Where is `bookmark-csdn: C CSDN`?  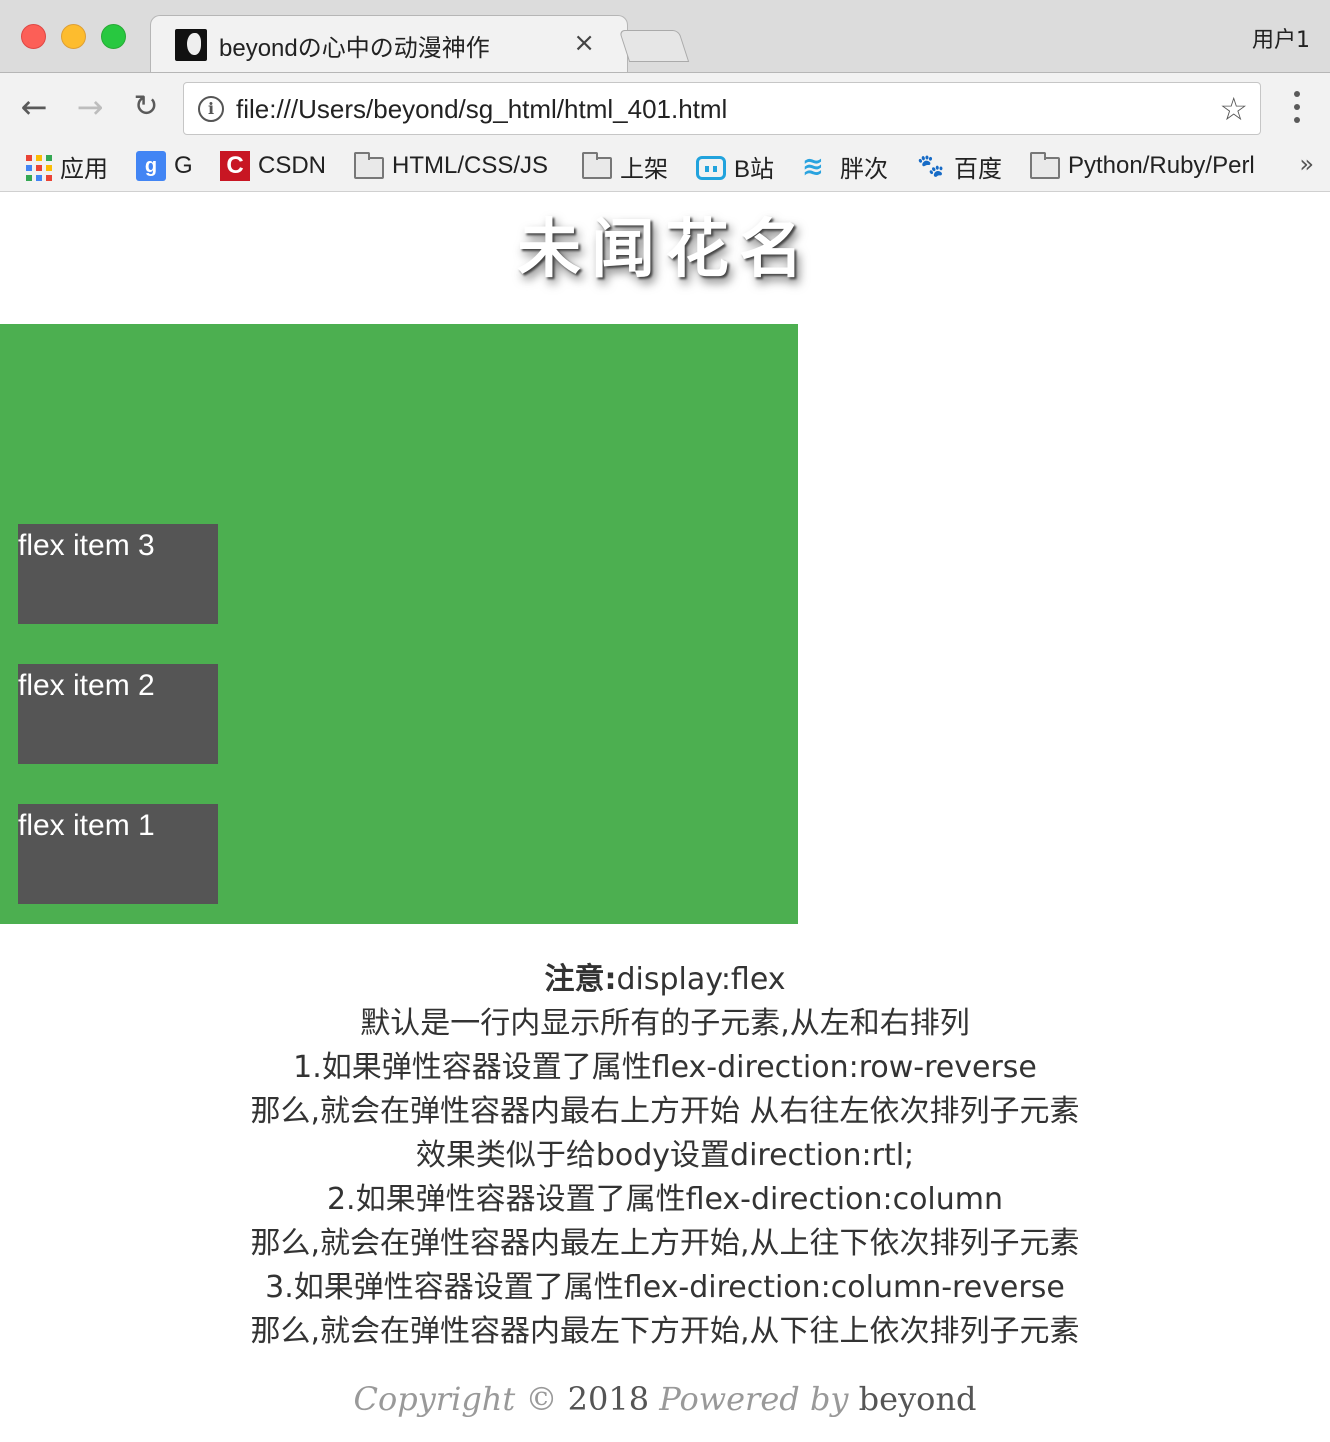
bookmark-csdn: C CSDN is located at coordinates (273, 166).